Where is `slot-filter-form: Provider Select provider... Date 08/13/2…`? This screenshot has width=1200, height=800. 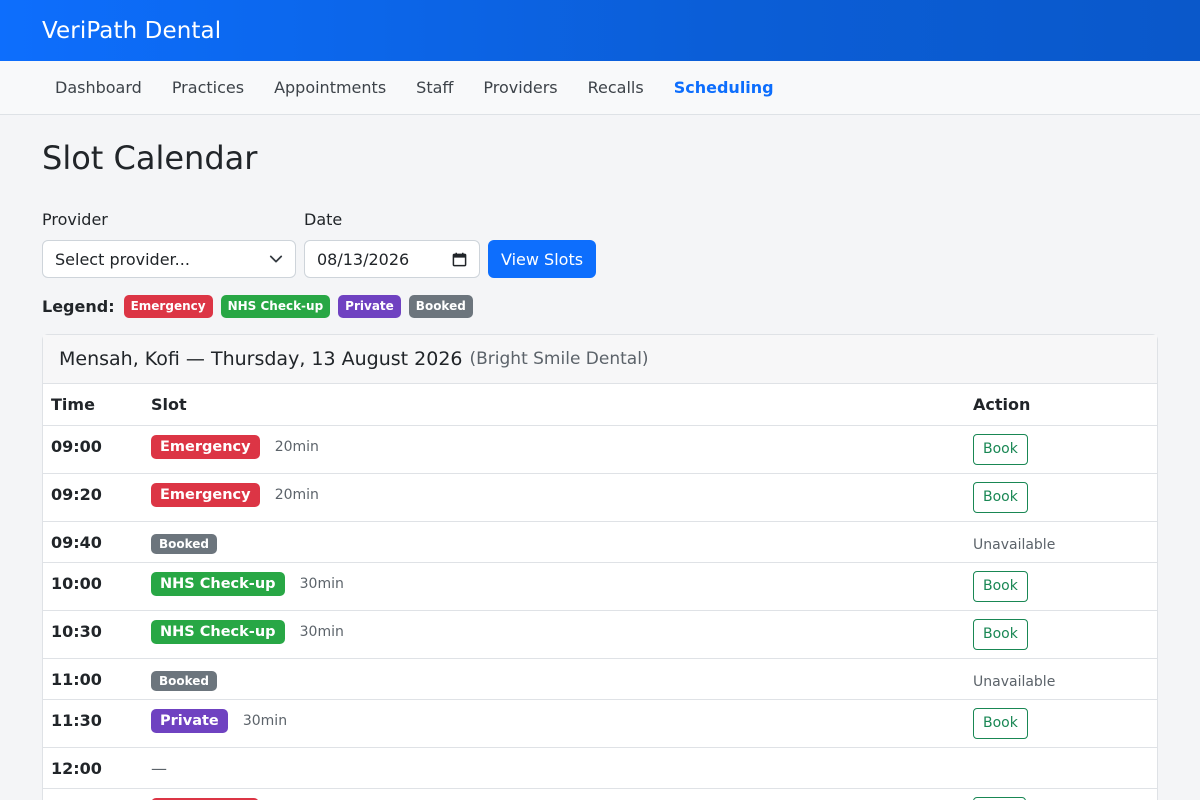
slot-filter-form: Provider Select provider... Date 08/13/2… is located at coordinates (600, 244).